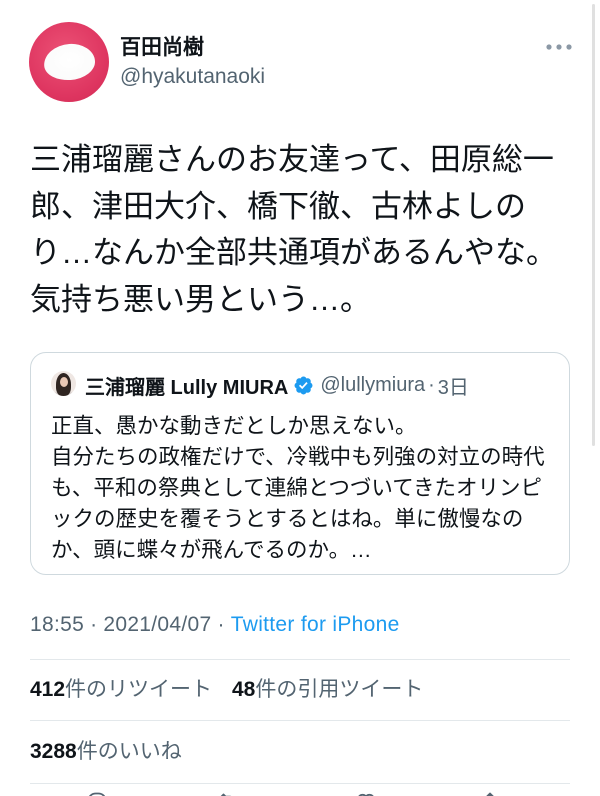  I want to click on like-icon, so click(366, 794).